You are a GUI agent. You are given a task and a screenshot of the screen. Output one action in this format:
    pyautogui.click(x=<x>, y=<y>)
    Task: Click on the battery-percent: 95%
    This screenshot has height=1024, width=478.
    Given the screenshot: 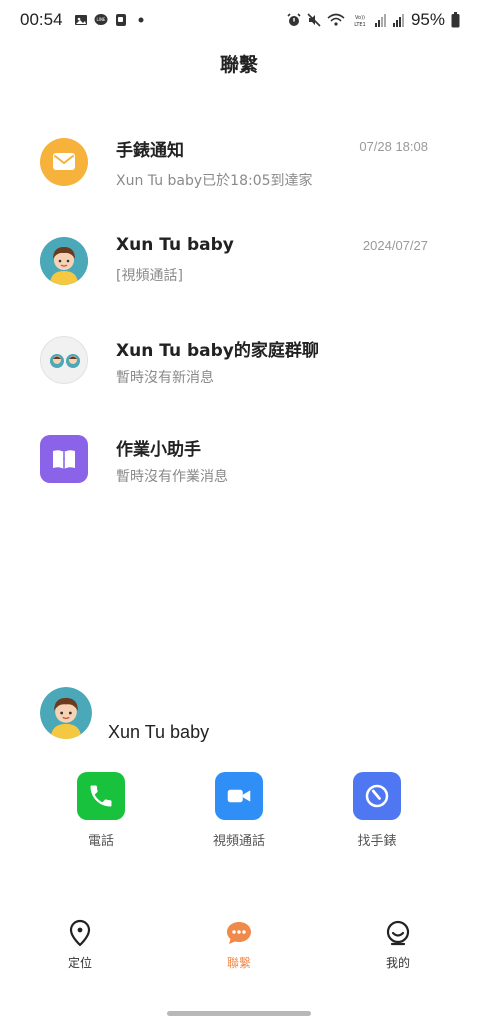 What is the action you would take?
    pyautogui.click(x=427, y=19)
    